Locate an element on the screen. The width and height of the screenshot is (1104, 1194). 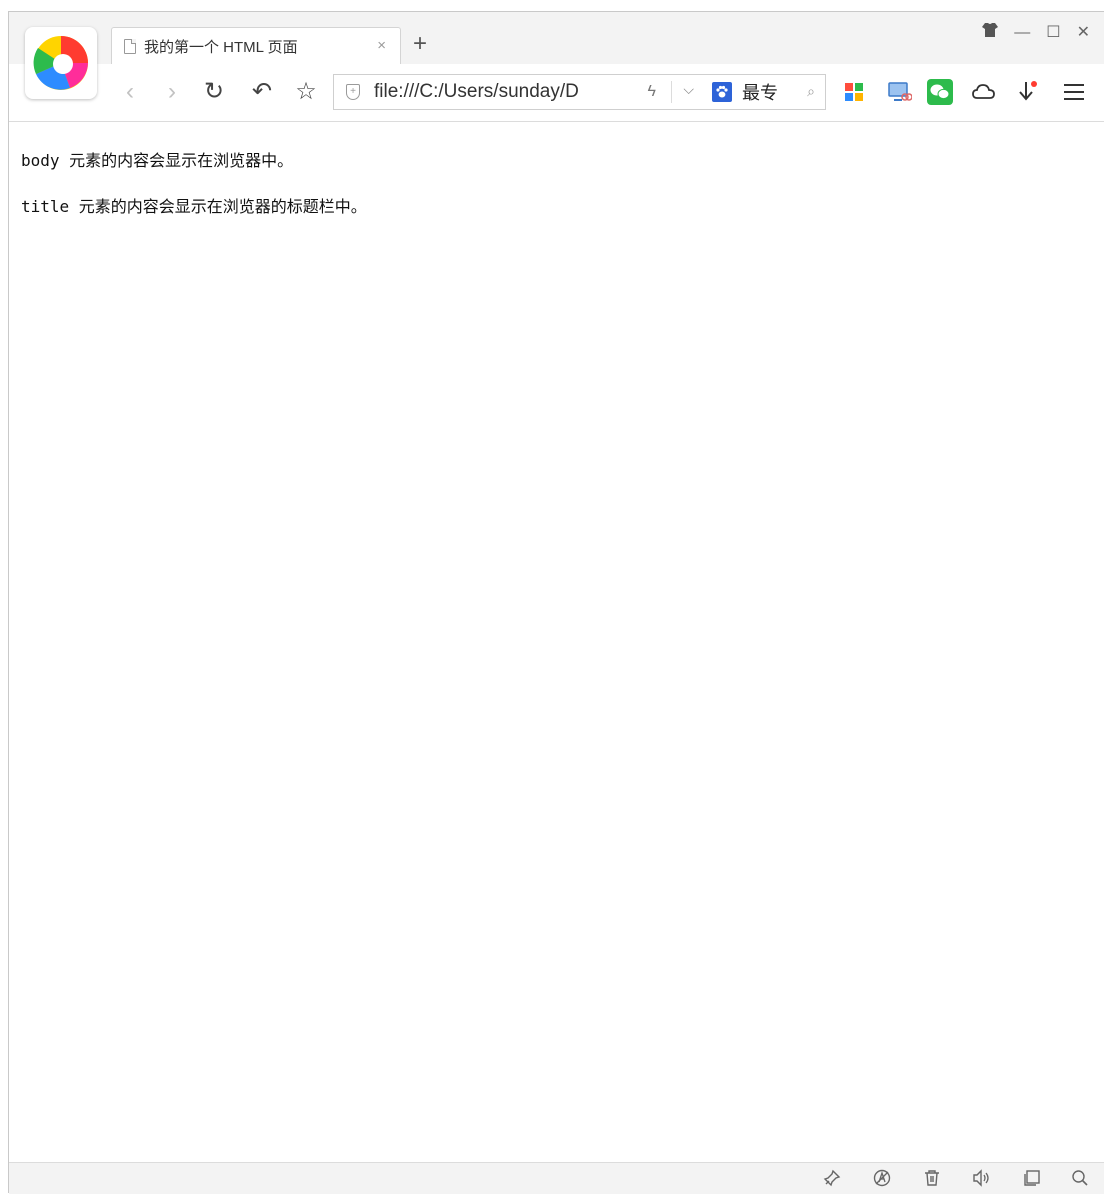
body-text-line: body 元素的内容会显示在浏览器中。 is located at coordinates (157, 160).